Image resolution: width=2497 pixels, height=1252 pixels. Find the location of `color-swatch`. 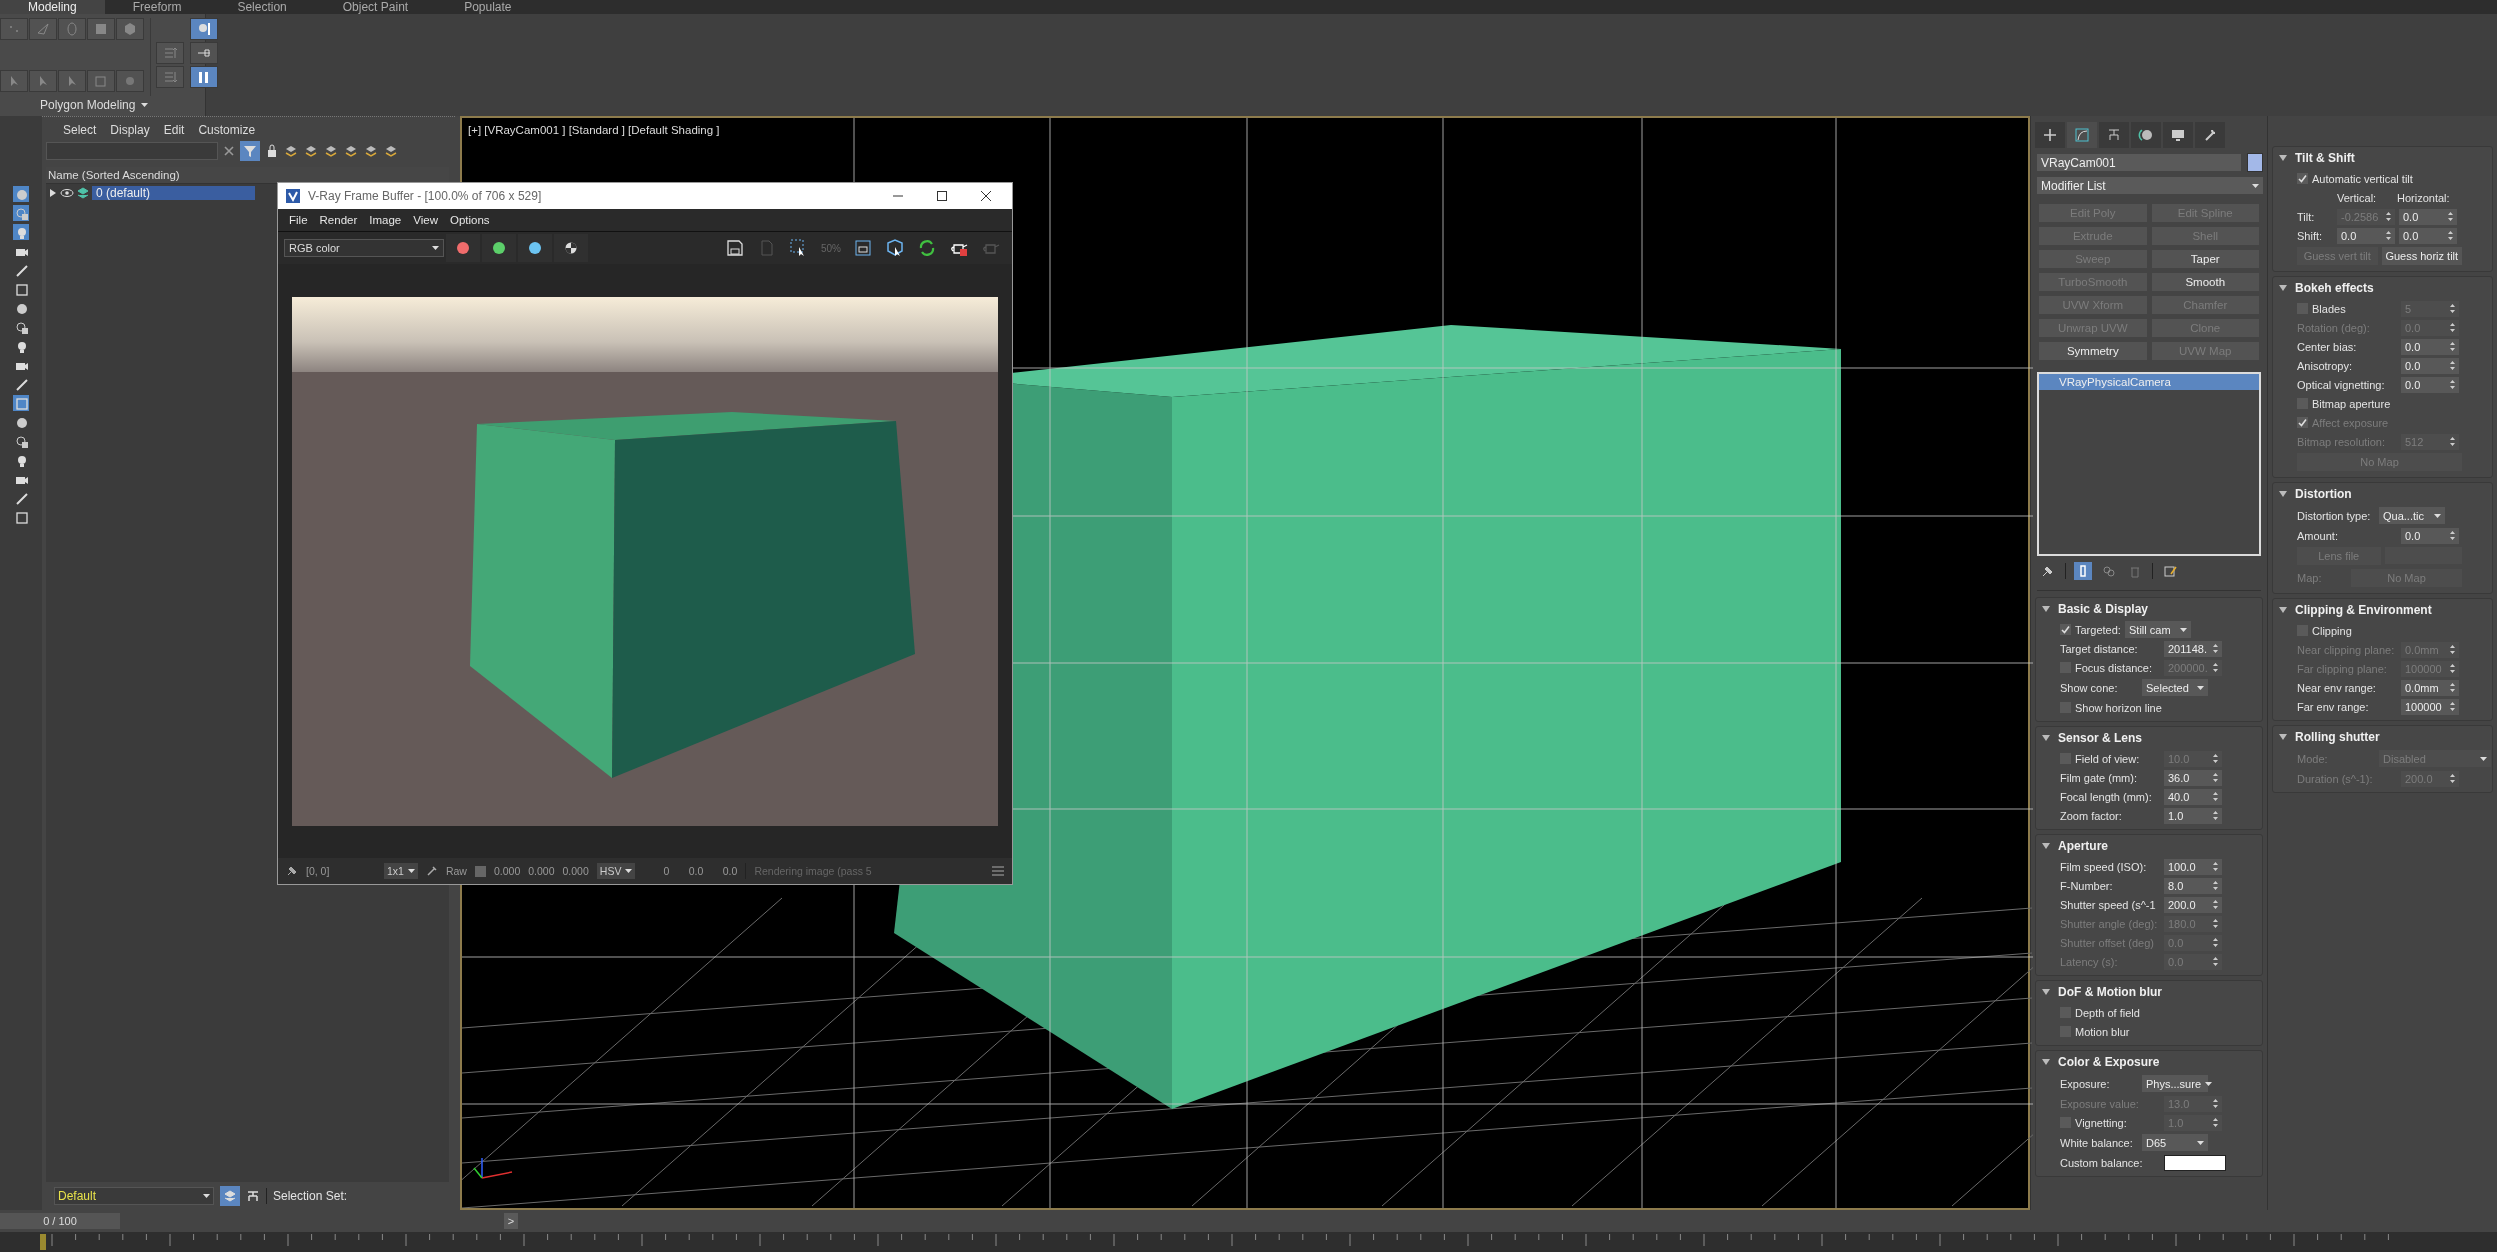

color-swatch is located at coordinates (2195, 1162).